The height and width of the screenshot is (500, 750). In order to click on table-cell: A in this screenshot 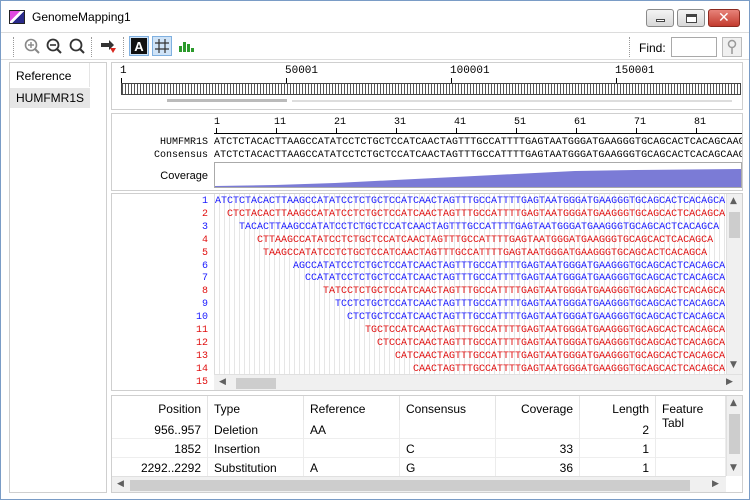, I will do `click(352, 467)`.